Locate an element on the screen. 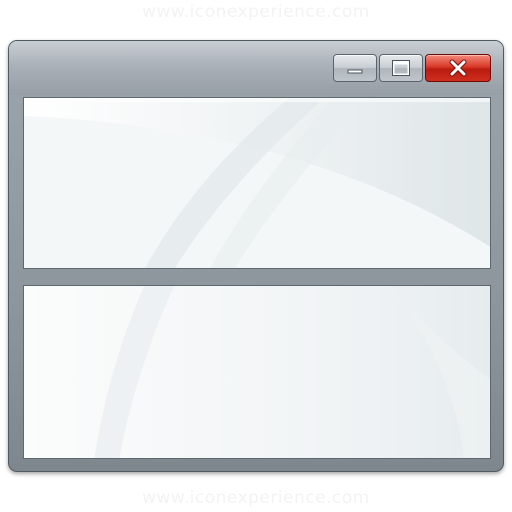  window-controls is located at coordinates (412, 68).